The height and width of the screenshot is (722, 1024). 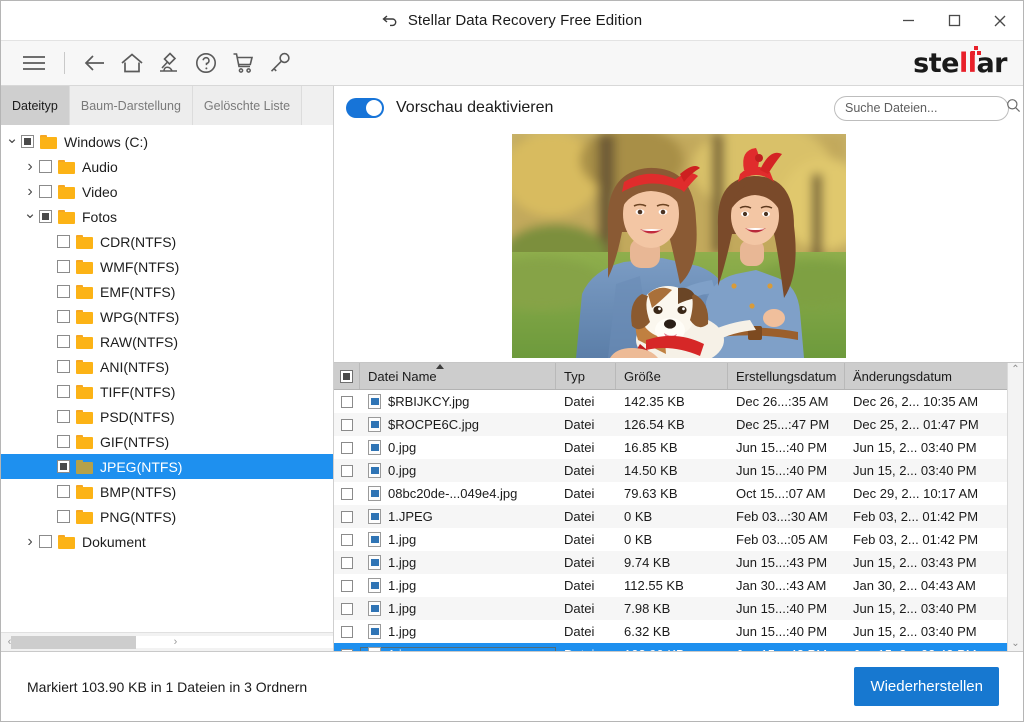 I want to click on column-header-typ: Typ, so click(x=586, y=376).